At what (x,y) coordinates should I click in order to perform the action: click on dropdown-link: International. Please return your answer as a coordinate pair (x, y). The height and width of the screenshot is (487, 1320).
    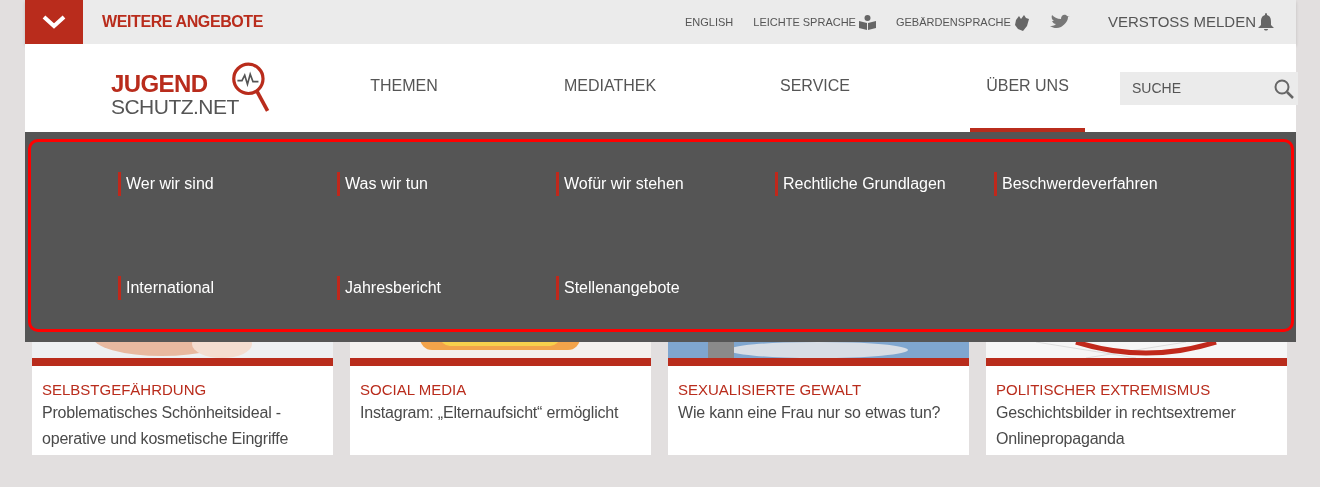
    Looking at the image, I should click on (166, 288).